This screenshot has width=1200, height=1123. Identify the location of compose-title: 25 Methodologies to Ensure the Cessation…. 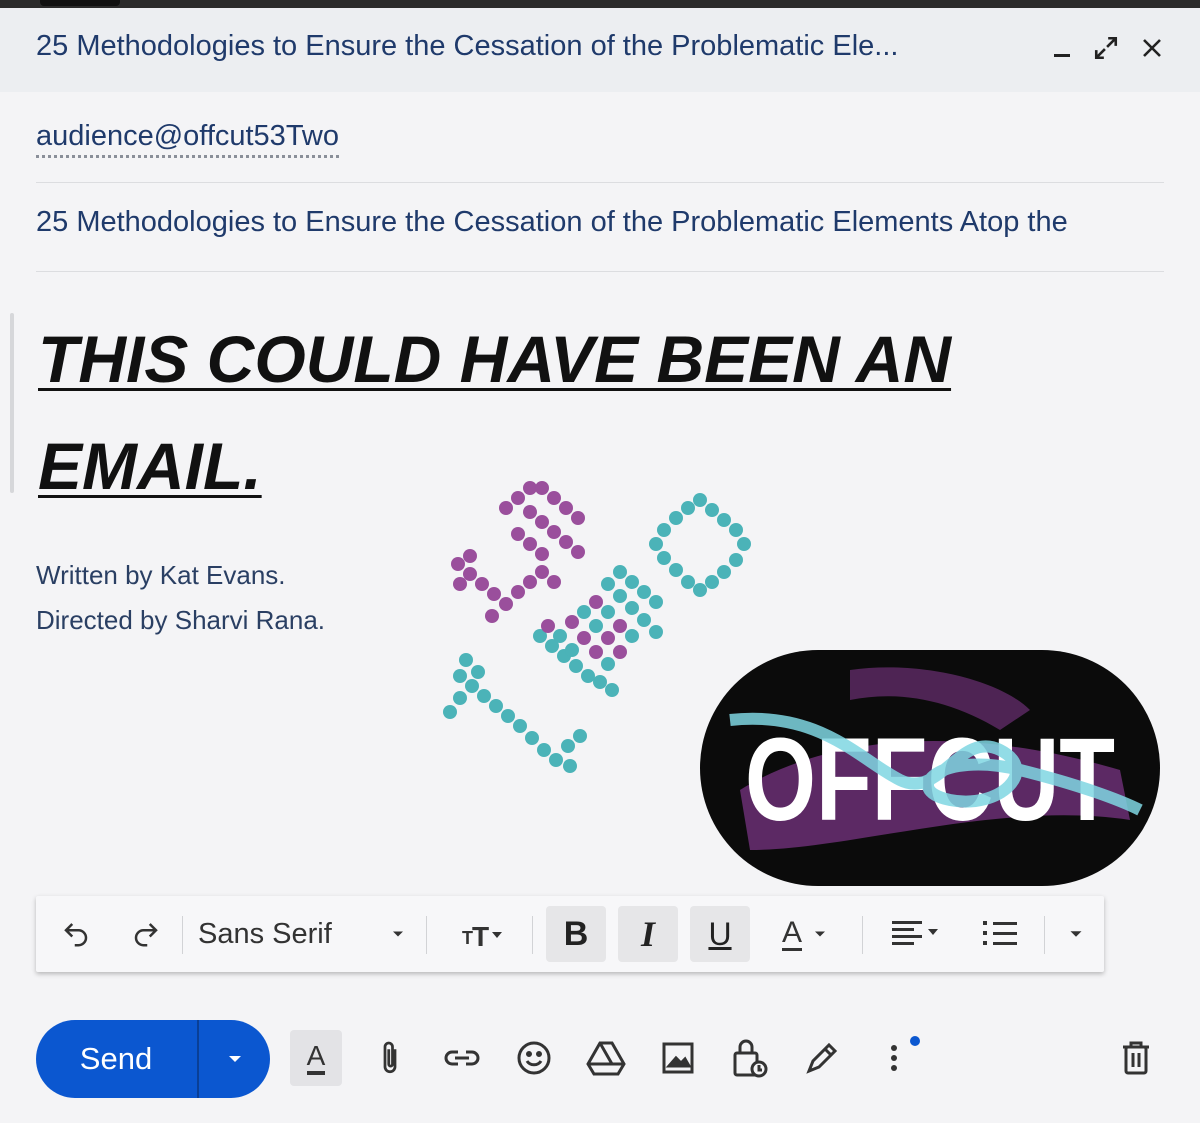
(467, 46).